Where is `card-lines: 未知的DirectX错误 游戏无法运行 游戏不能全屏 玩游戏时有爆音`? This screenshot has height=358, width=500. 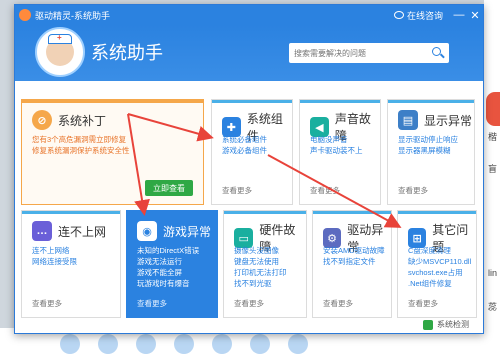
card-lines: 未知的DirectX错误 游戏无法运行 游戏不能全屏 玩游戏时有爆音 is located at coordinates (168, 267).